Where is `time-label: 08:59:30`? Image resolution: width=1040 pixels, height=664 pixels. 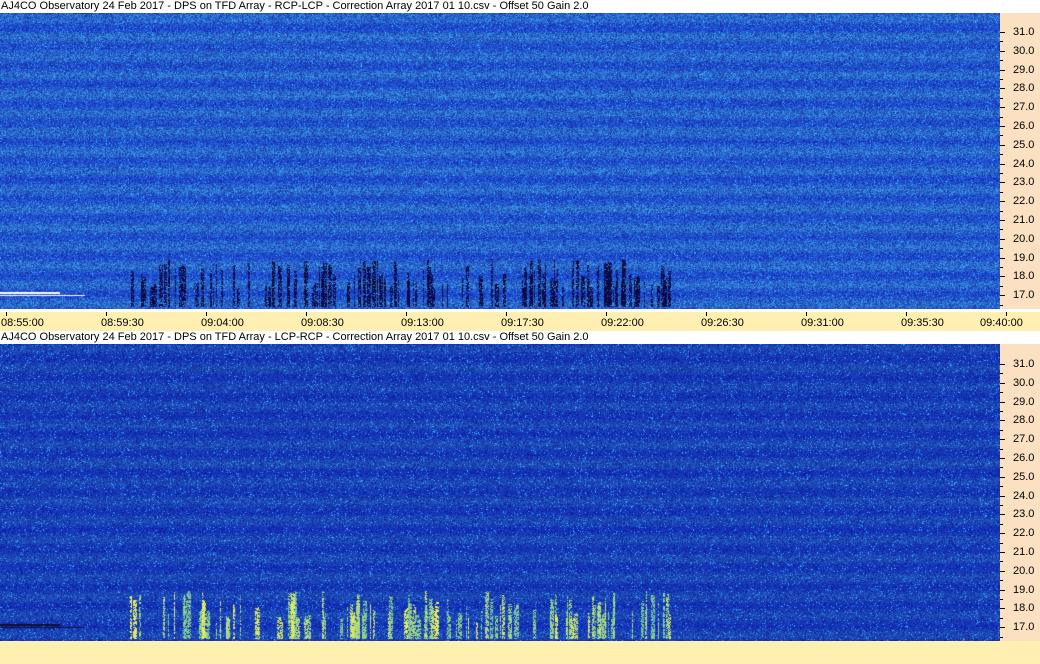 time-label: 08:59:30 is located at coordinates (122, 323).